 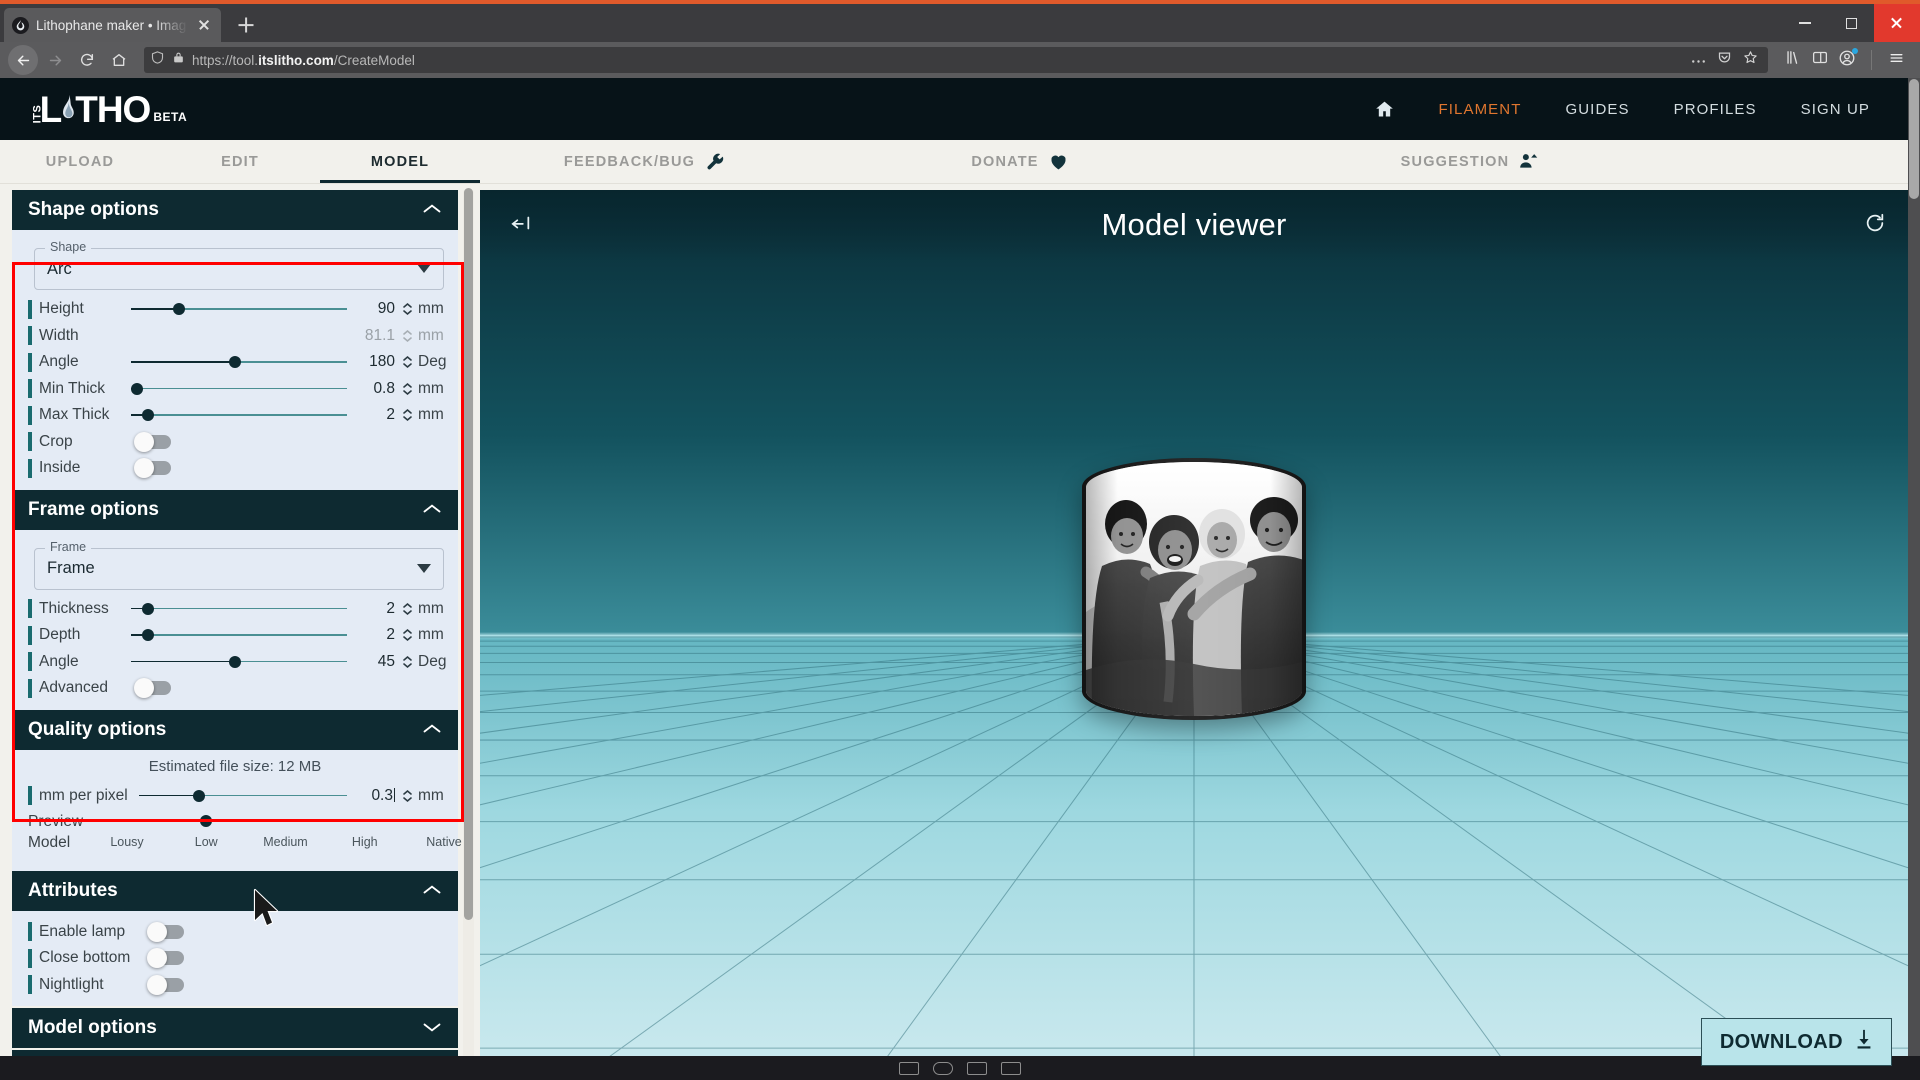 I want to click on new-tab-button, so click(x=246, y=25).